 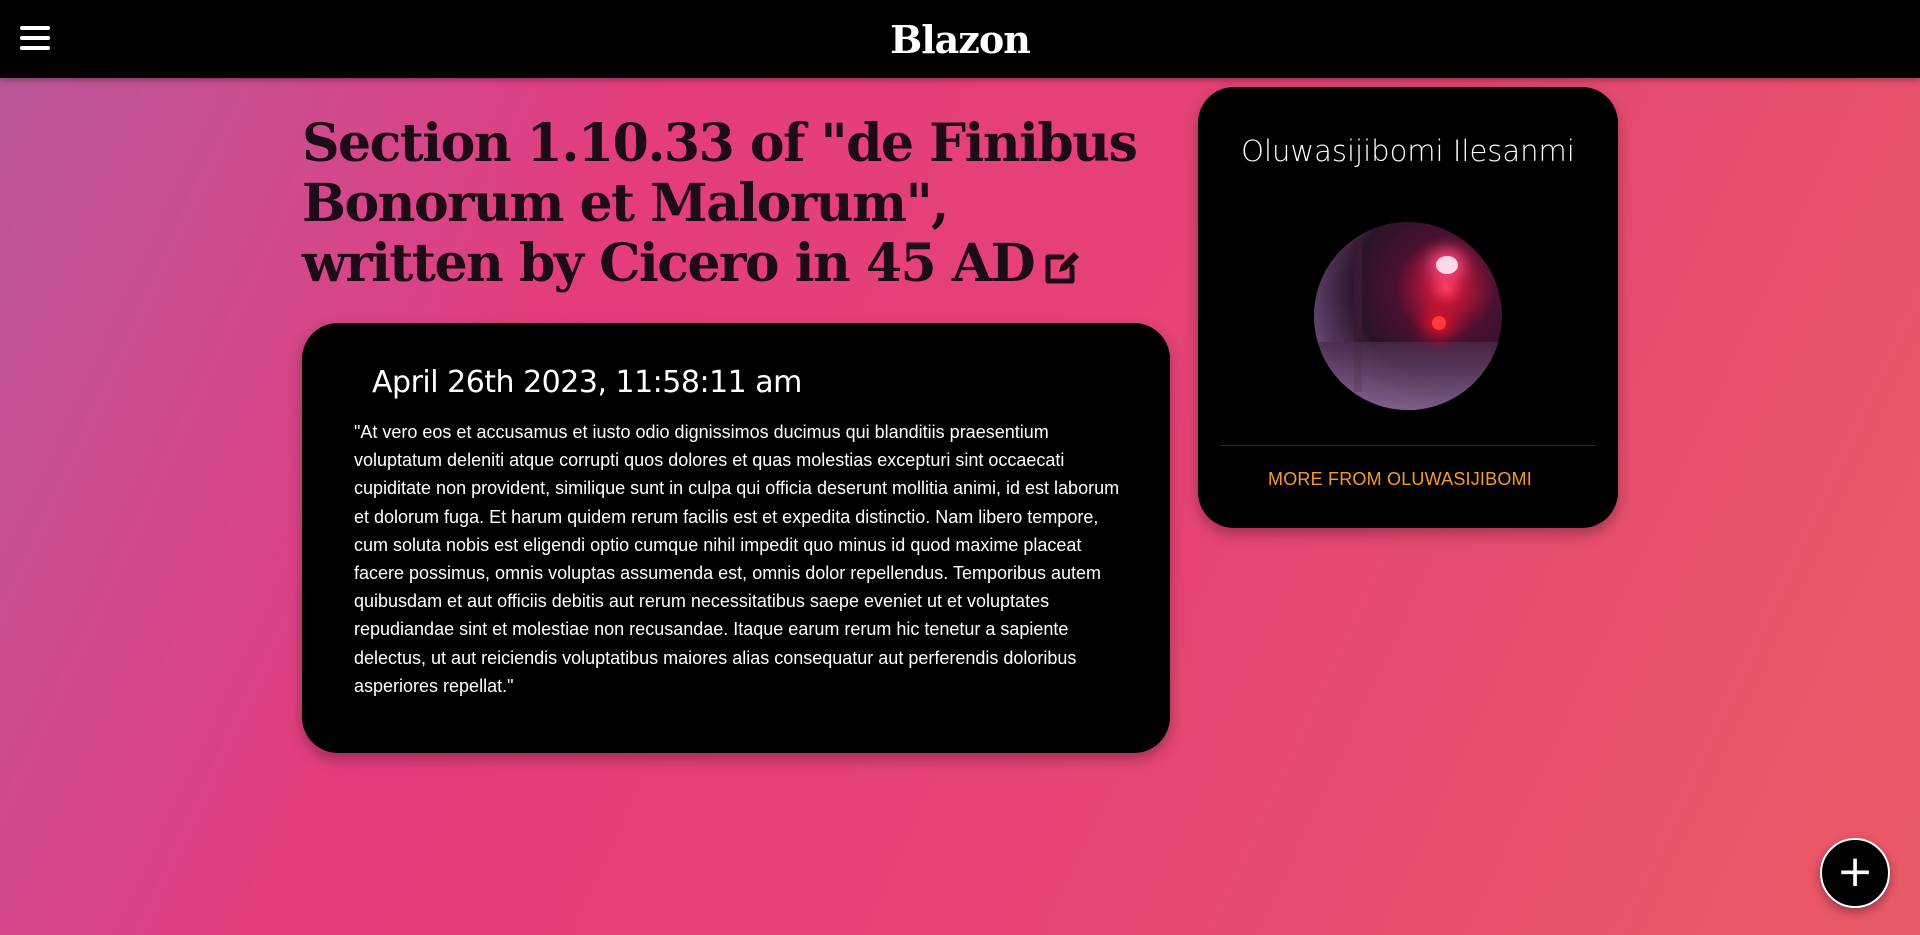 I want to click on post-date: April 26th 2023, 11:58:11 am, so click(x=587, y=382).